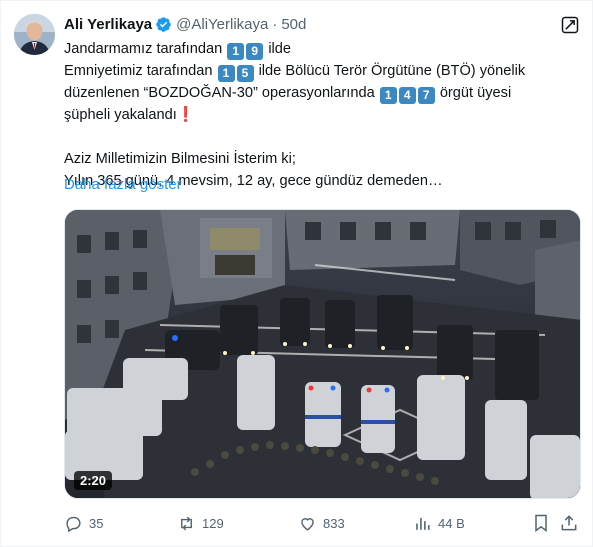 This screenshot has width=593, height=547. What do you see at coordinates (570, 25) in the screenshot?
I see `grok-icon` at bounding box center [570, 25].